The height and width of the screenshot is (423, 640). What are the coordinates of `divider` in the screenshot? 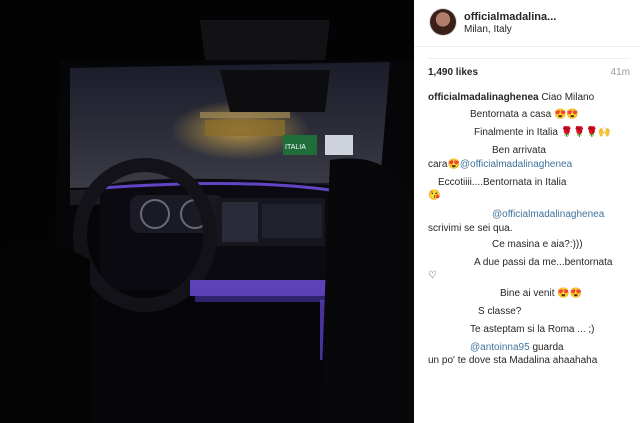 It's located at (529, 58).